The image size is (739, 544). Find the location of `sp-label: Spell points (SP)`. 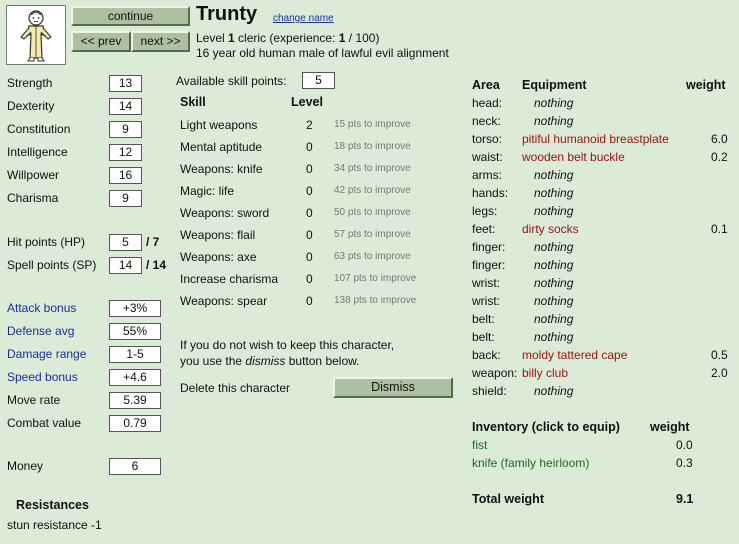

sp-label: Spell points (SP) is located at coordinates (52, 265).